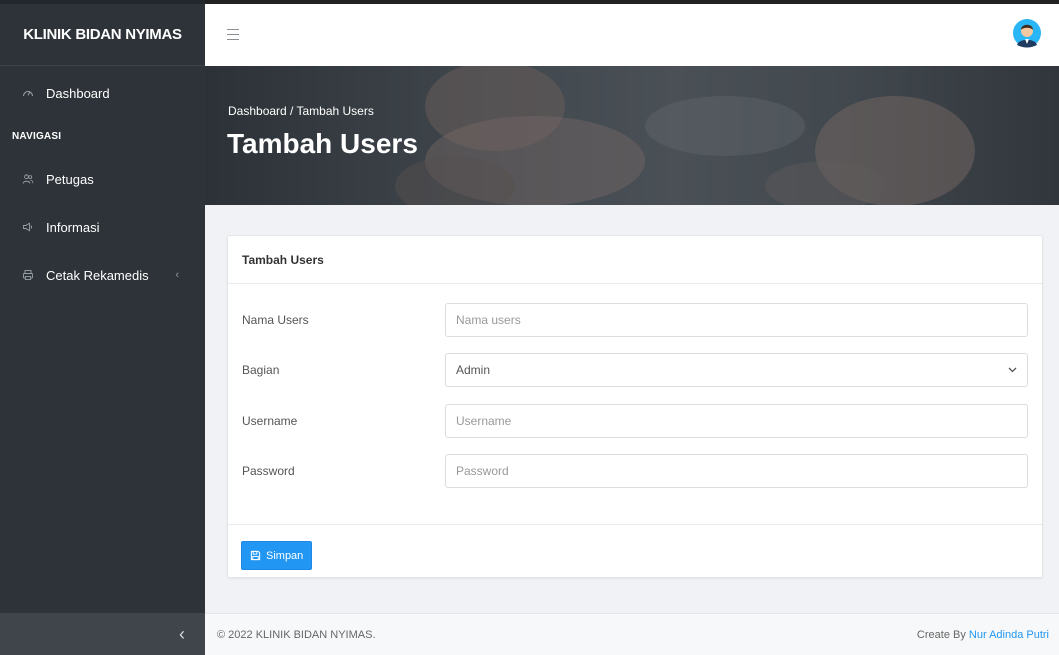  Describe the element at coordinates (635, 260) in the screenshot. I see `card-title: Tambah Users` at that location.